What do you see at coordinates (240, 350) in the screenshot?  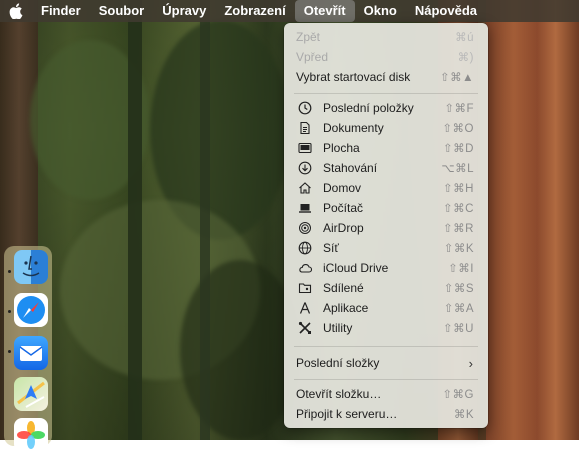 I see `wallpaper-foliage` at bounding box center [240, 350].